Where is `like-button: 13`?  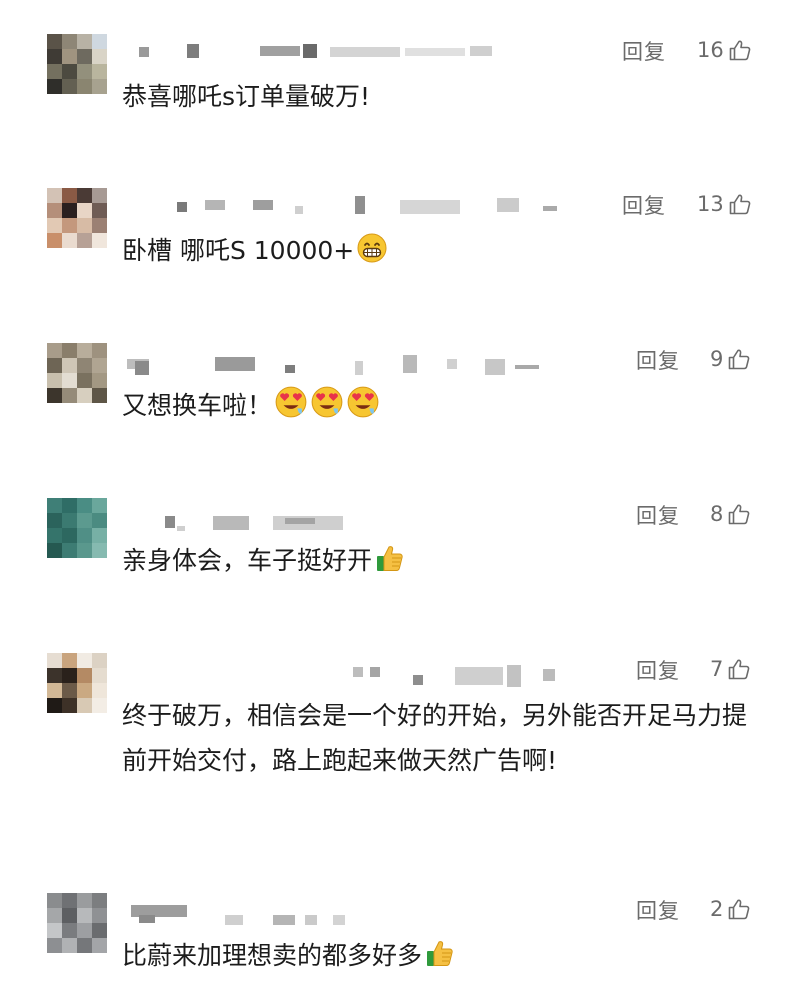 like-button: 13 is located at coordinates (724, 204).